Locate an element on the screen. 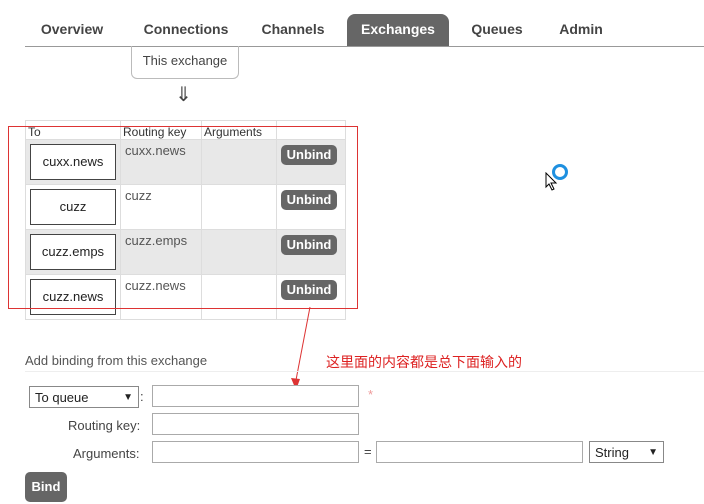 The width and height of the screenshot is (704, 504). tab-overview: Overview is located at coordinates (72, 30).